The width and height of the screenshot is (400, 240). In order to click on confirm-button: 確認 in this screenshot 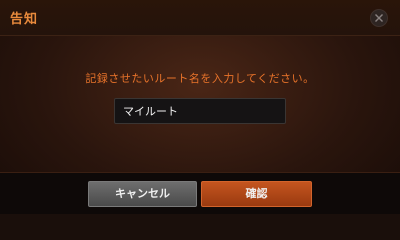, I will do `click(256, 194)`.